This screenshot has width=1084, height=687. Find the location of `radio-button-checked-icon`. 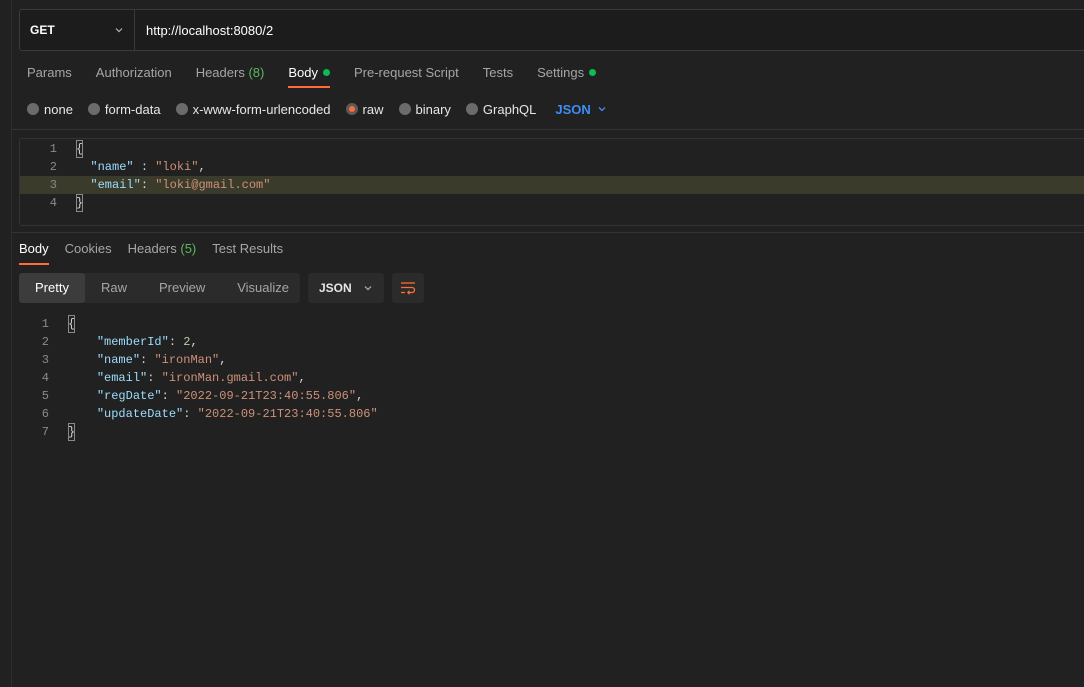

radio-button-checked-icon is located at coordinates (351, 109).